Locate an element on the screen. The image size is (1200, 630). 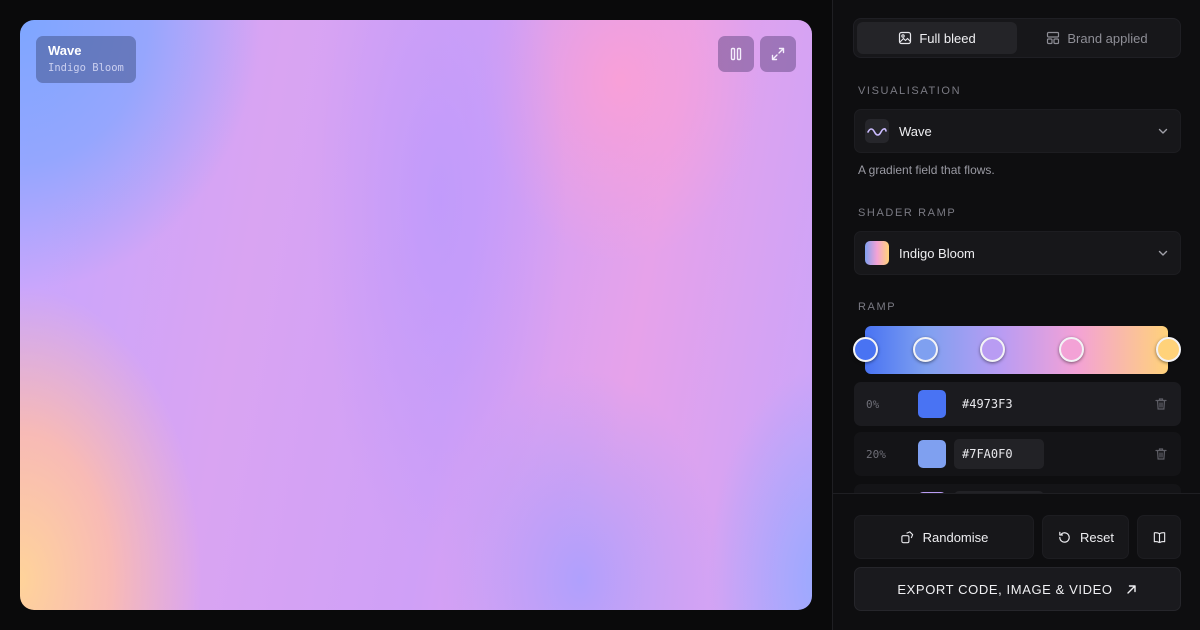
ramp-row: 20% #7FA0F0 is located at coordinates (1017, 454).